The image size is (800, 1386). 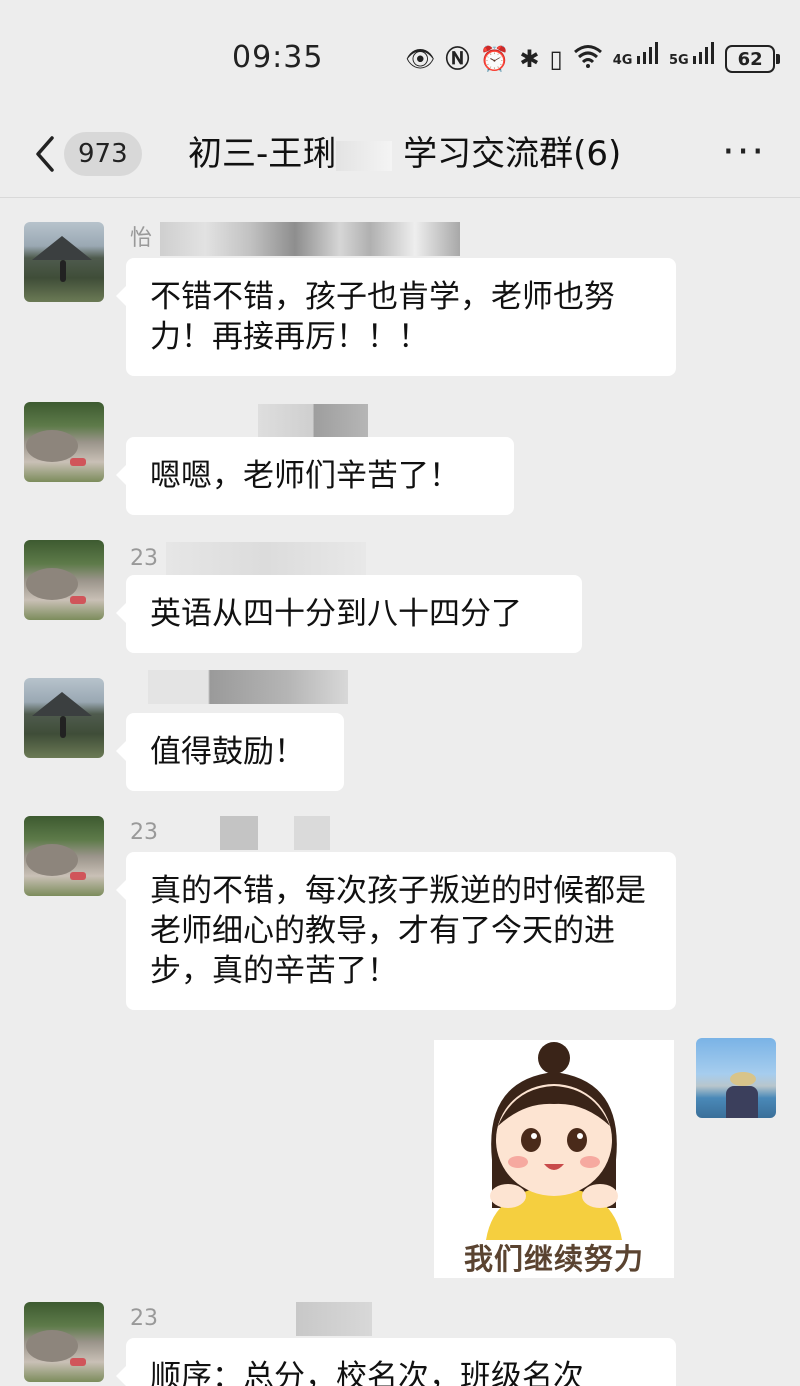 I want to click on wifi-icon, so click(x=588, y=59).